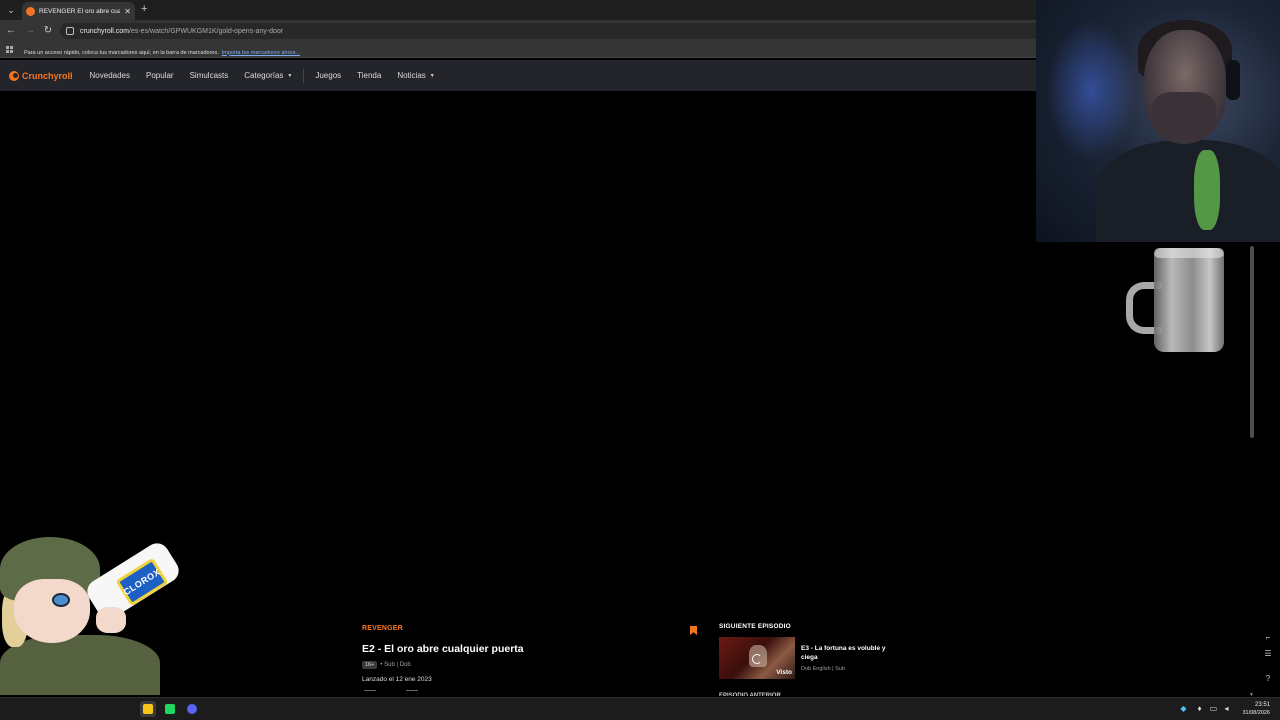 Image resolution: width=1280 pixels, height=720 pixels. I want to click on clock-time: 23:51, so click(1262, 705).